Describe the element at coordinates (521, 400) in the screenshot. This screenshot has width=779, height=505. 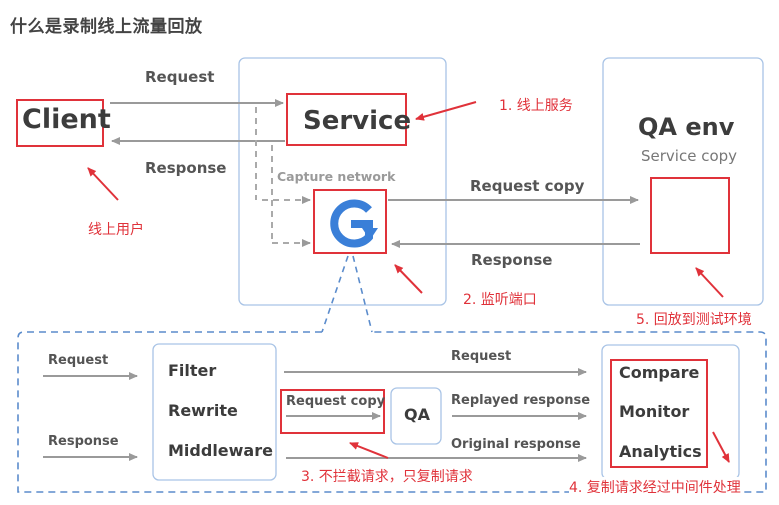
I see `flow-replayed-response-label: Replayed response` at that location.